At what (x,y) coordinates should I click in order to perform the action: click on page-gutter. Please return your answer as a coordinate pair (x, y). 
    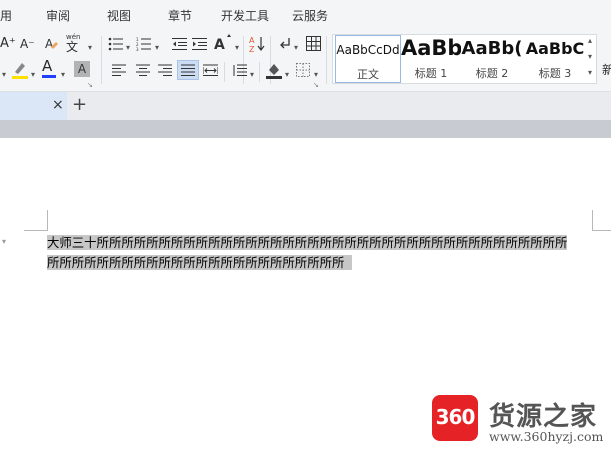
    Looking at the image, I should click on (305, 129).